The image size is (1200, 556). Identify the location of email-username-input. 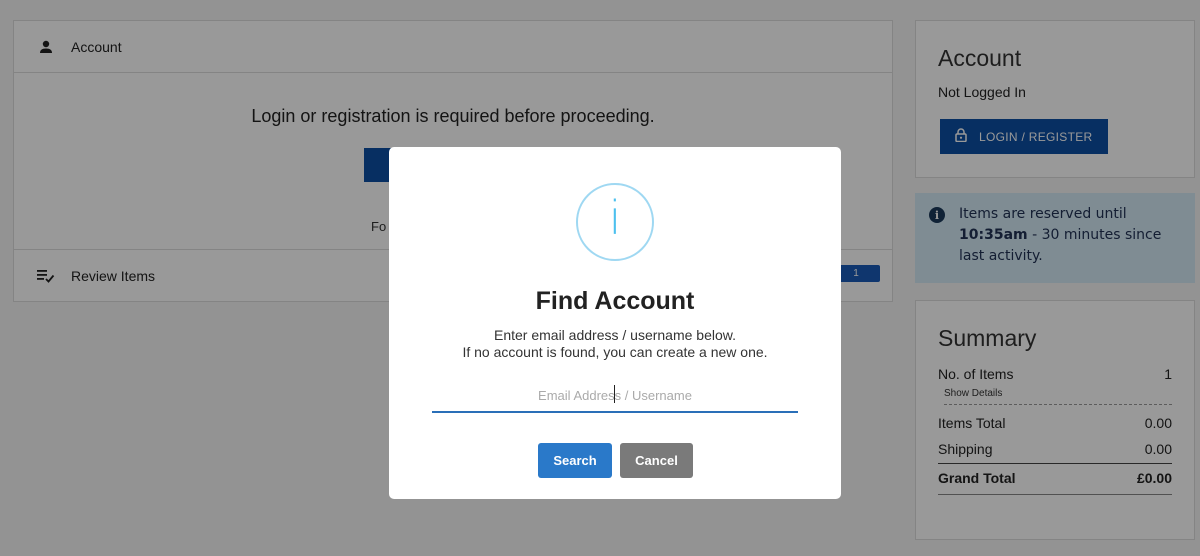
(615, 396).